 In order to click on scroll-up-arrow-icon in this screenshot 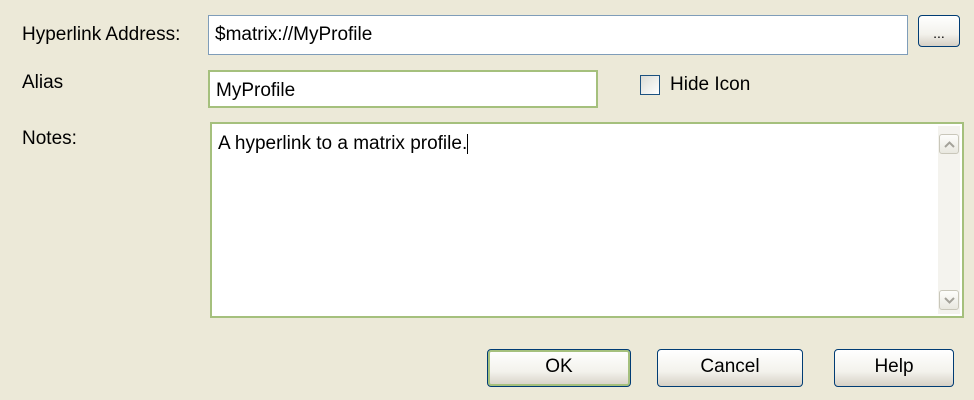, I will do `click(949, 144)`.